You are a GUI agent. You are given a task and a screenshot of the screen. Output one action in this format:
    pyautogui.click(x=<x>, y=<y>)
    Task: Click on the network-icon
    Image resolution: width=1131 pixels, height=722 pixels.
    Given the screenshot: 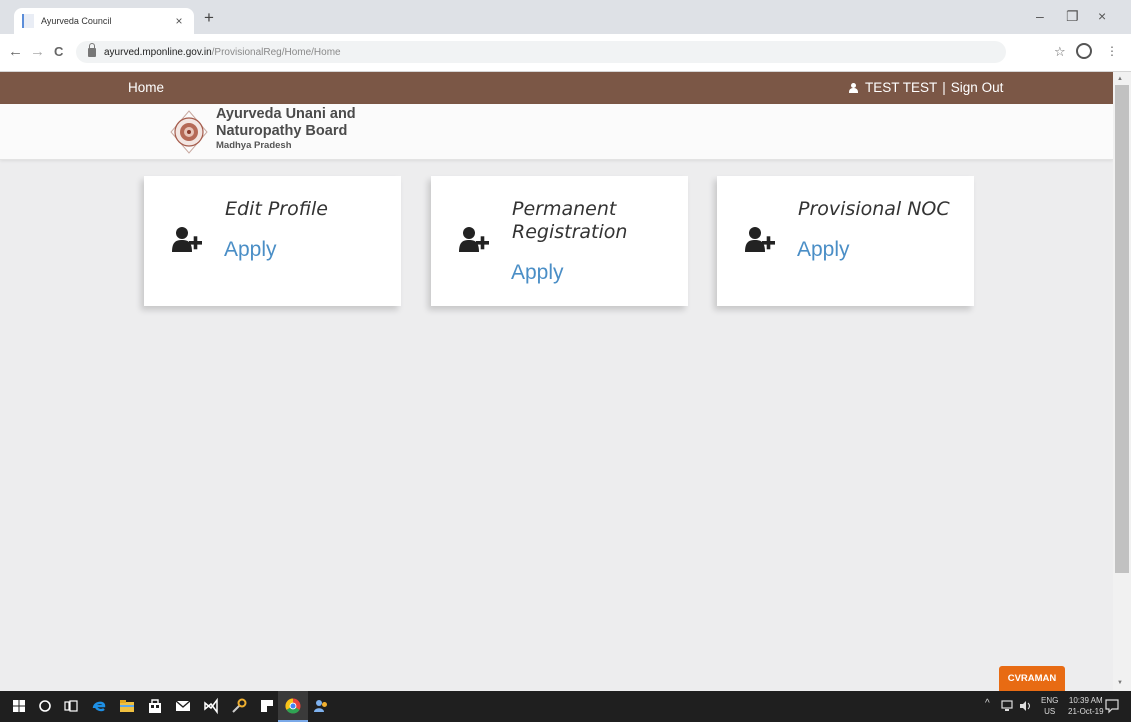 What is the action you would take?
    pyautogui.click(x=1007, y=706)
    